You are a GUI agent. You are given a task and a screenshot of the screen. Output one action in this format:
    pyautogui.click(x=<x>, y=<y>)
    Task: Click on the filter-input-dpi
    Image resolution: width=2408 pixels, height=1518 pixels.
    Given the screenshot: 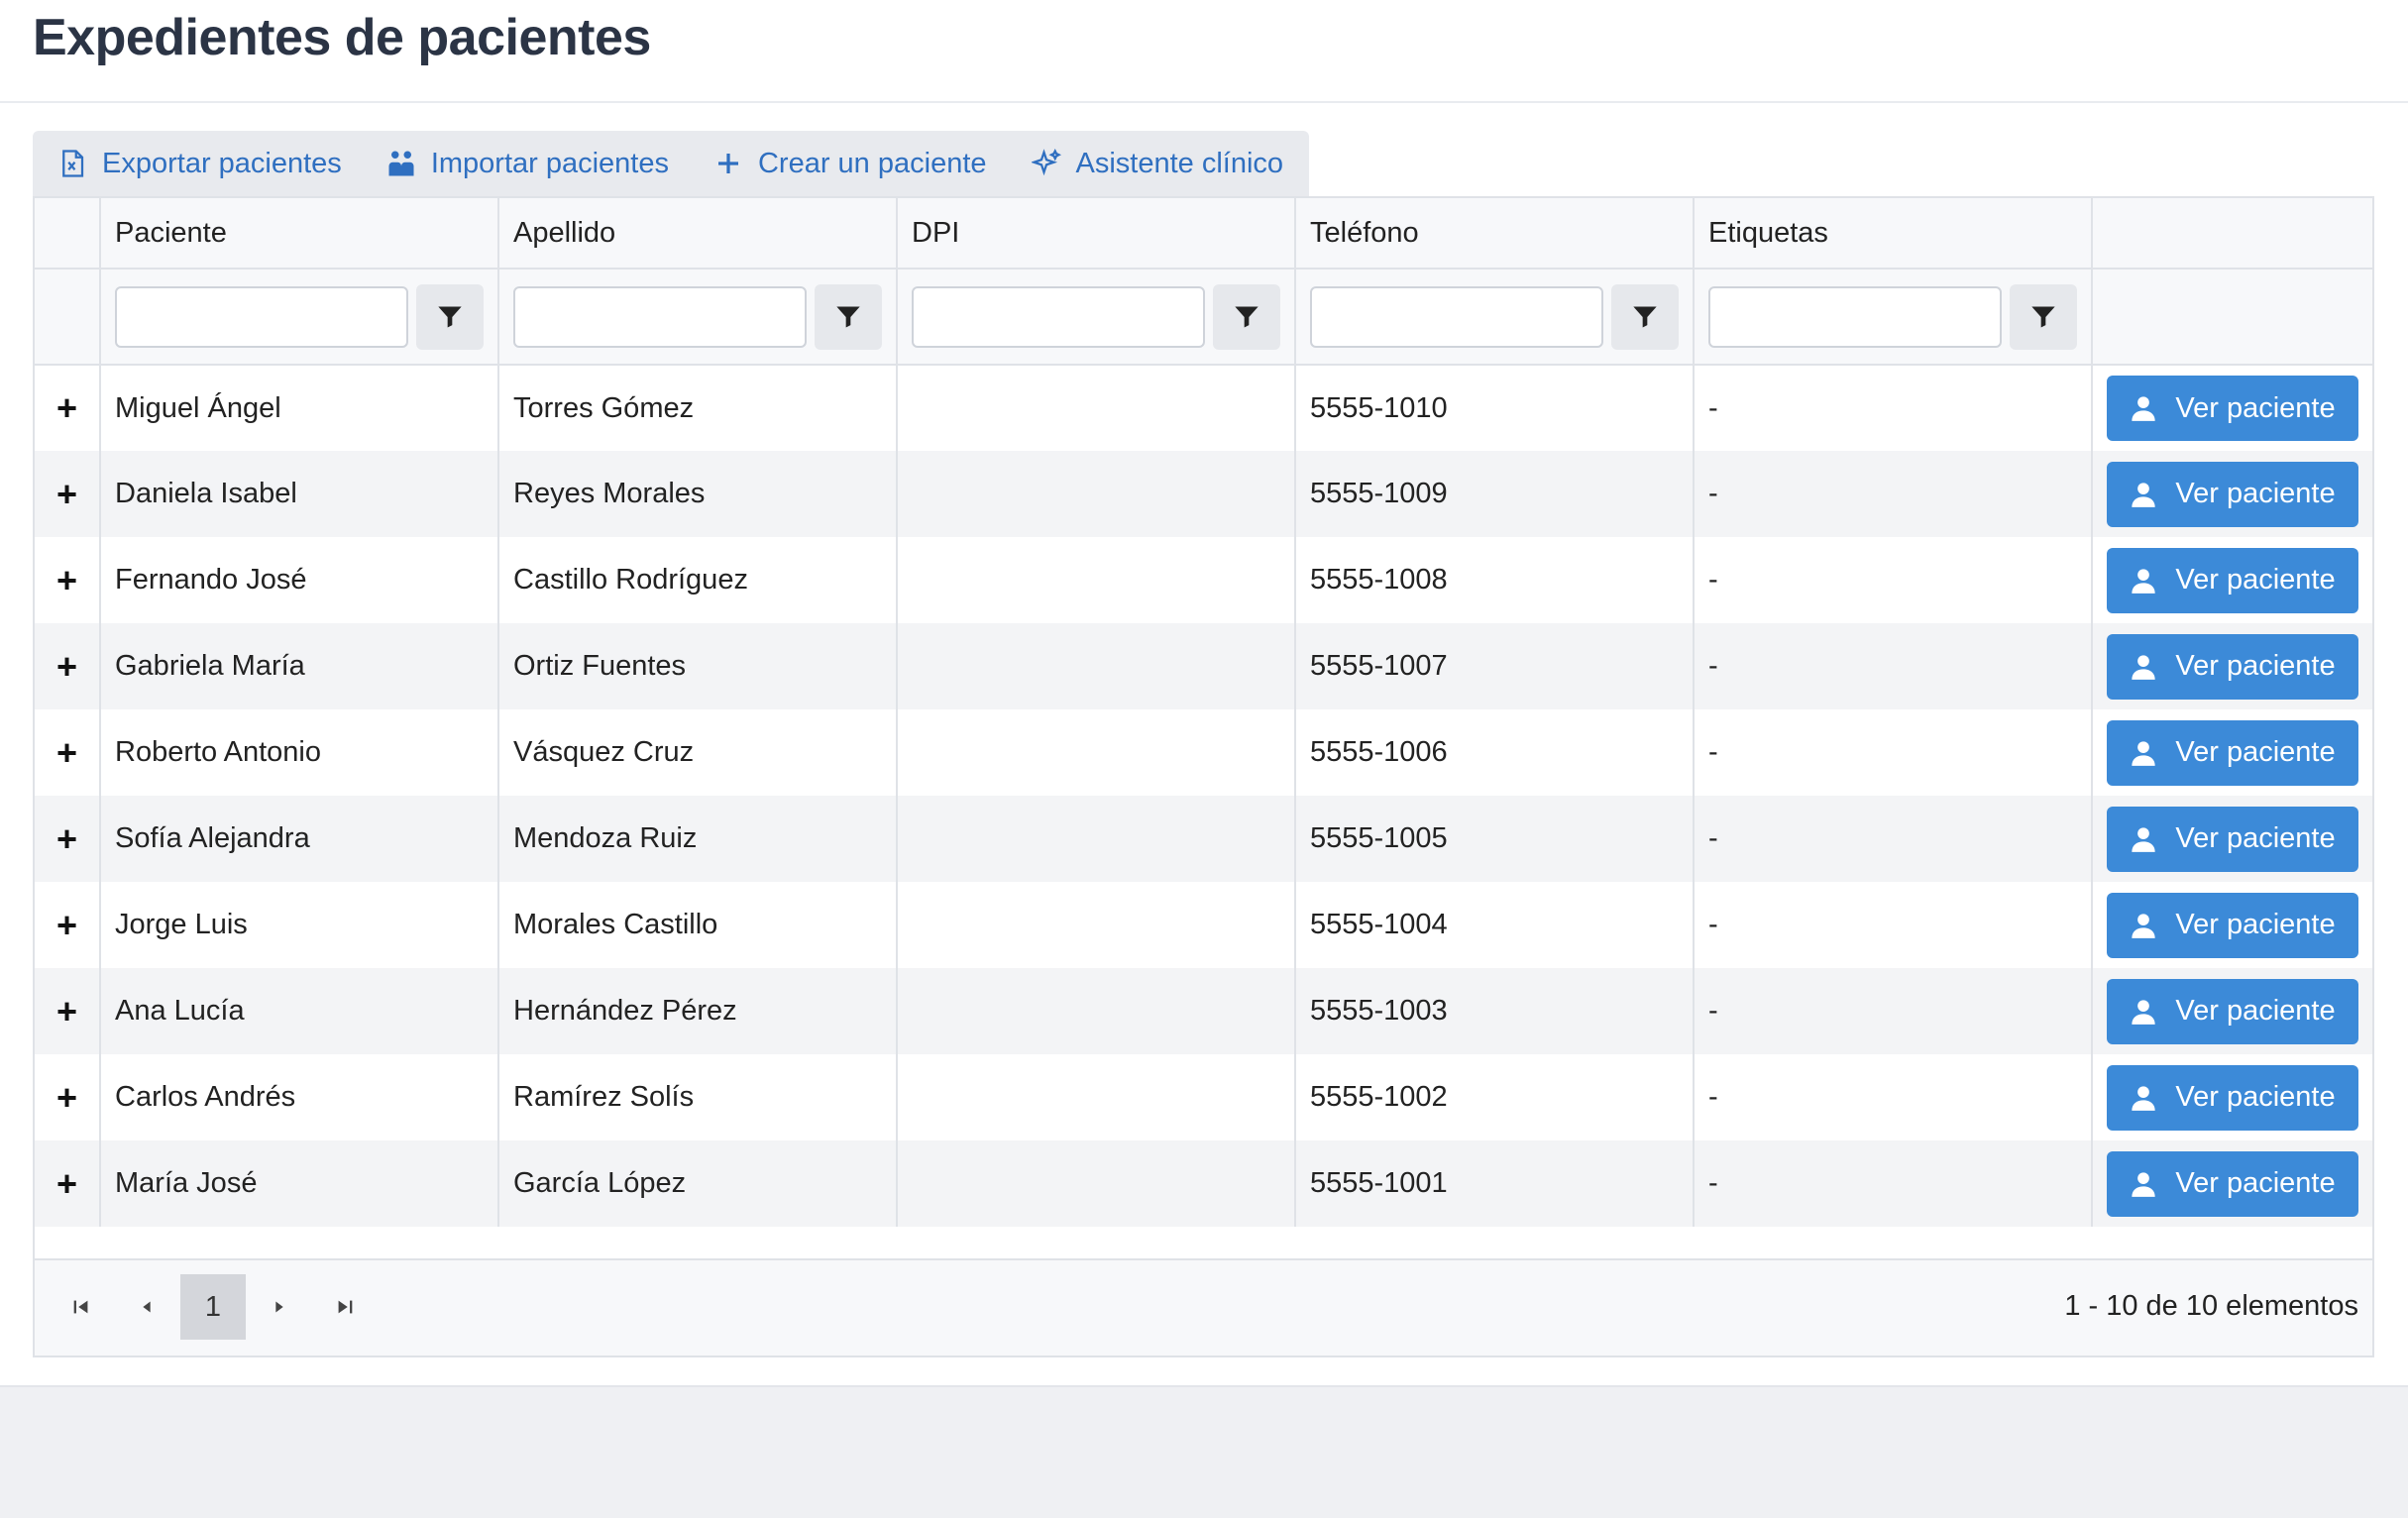 What is the action you would take?
    pyautogui.click(x=1058, y=316)
    